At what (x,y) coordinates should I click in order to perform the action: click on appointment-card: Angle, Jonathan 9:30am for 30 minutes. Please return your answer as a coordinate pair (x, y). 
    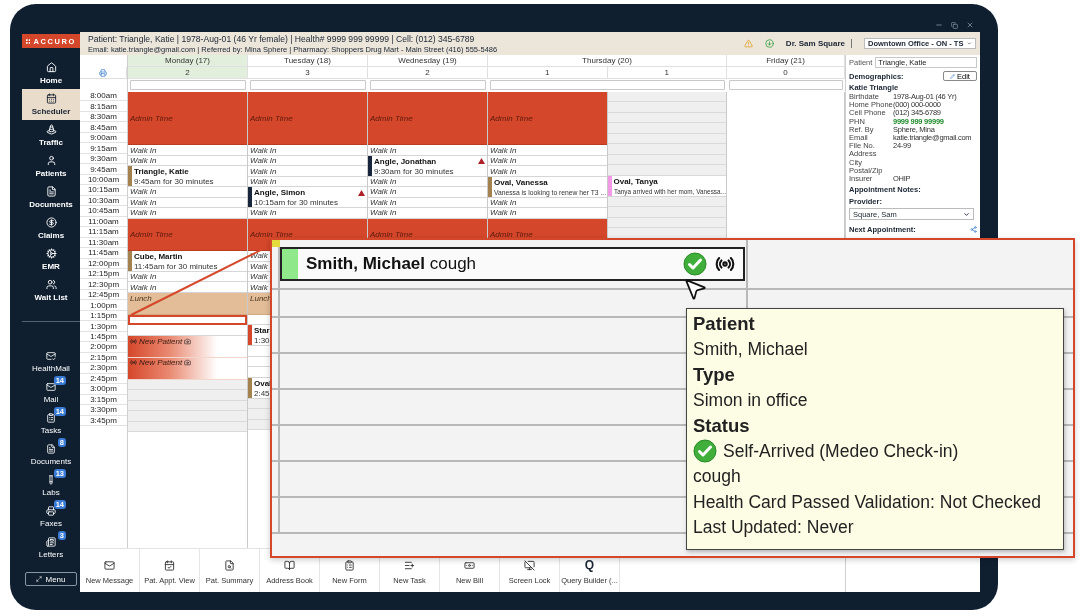
    Looking at the image, I should click on (427, 166).